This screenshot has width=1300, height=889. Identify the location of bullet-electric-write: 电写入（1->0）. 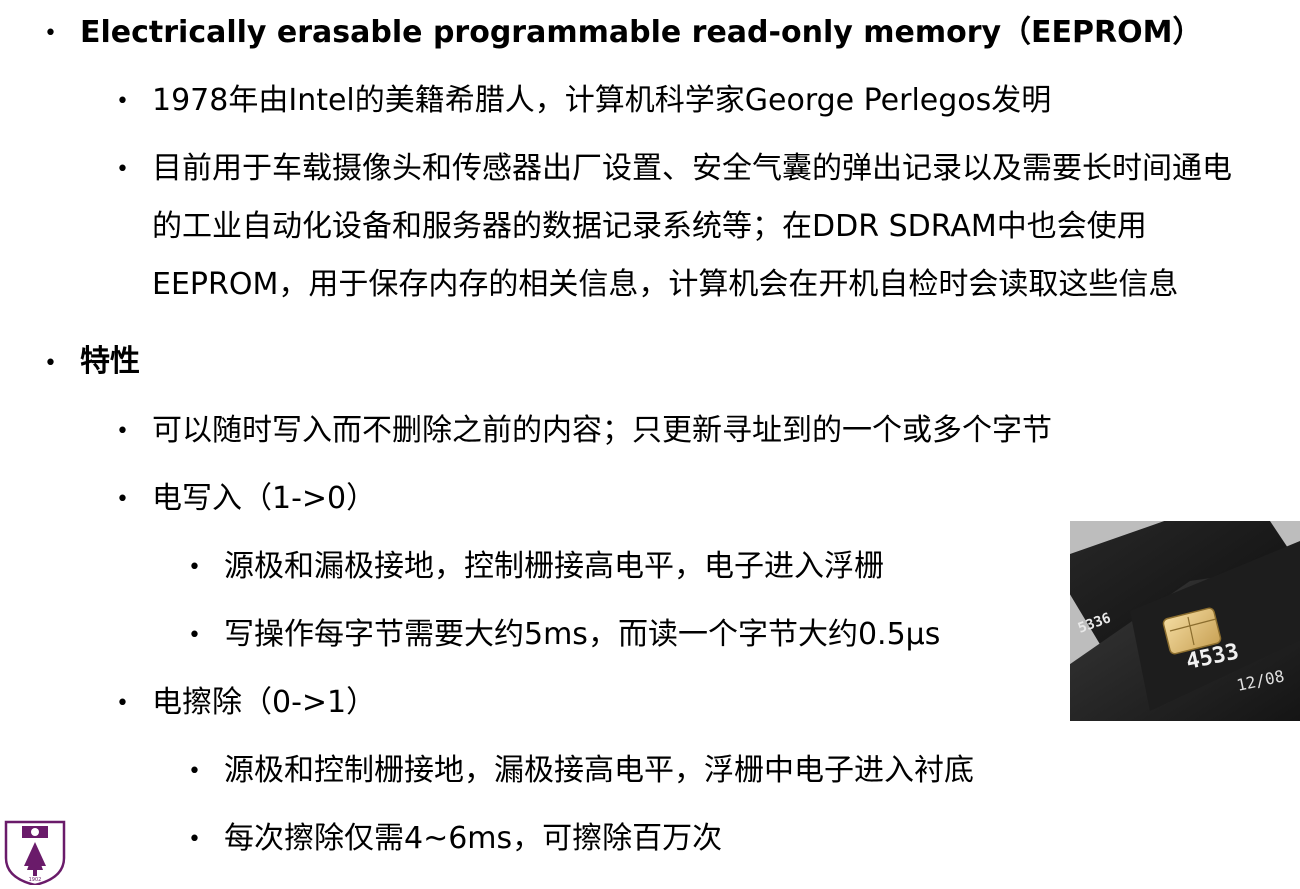
(264, 498).